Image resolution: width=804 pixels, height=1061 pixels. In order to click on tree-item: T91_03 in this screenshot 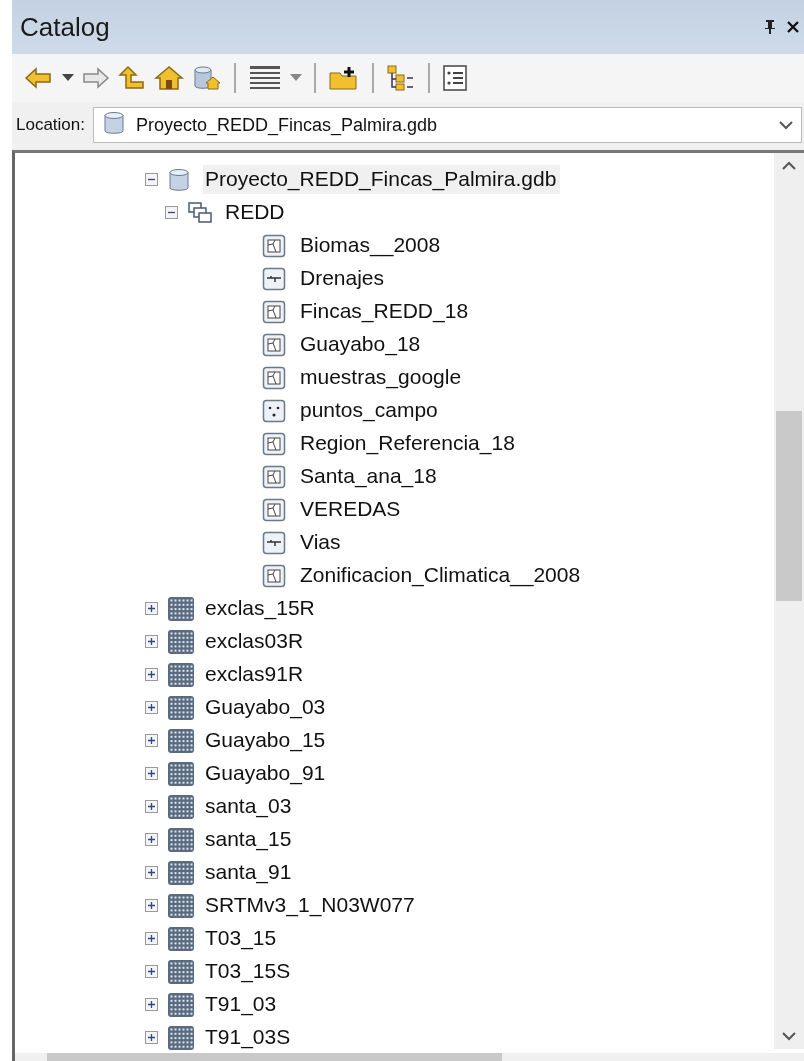, I will do `click(242, 1004)`.